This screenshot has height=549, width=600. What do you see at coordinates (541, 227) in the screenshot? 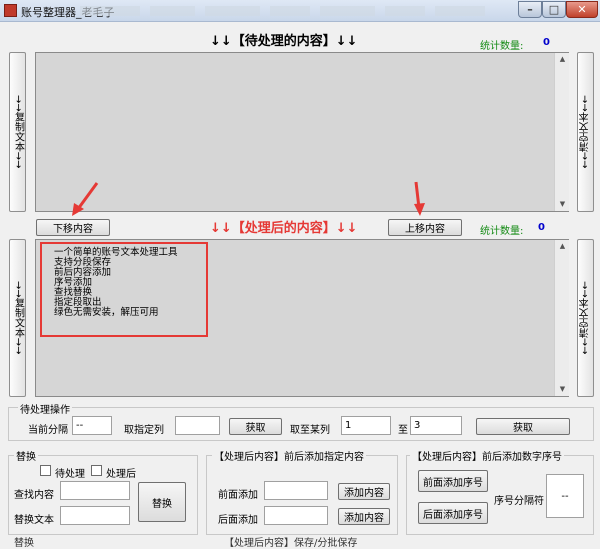
I see `processed-count-value: 0` at bounding box center [541, 227].